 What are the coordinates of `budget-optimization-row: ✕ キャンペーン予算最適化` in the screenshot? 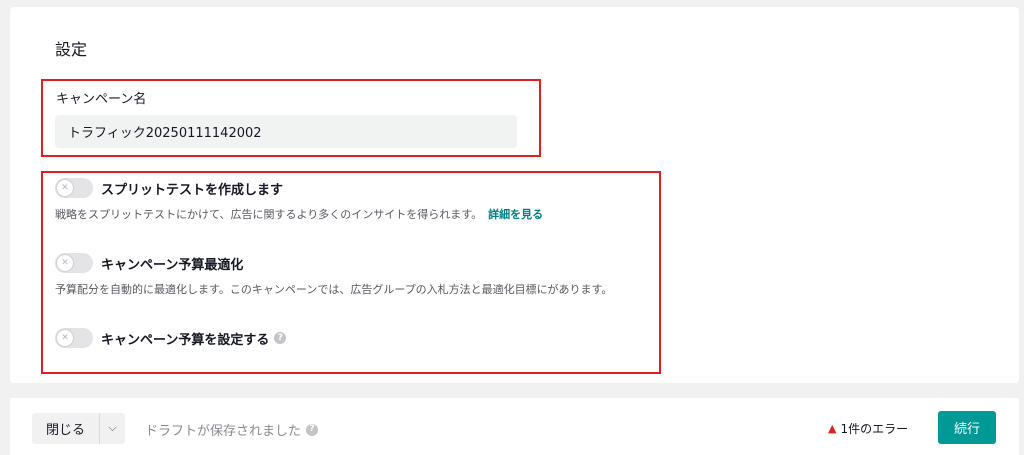 It's located at (149, 263).